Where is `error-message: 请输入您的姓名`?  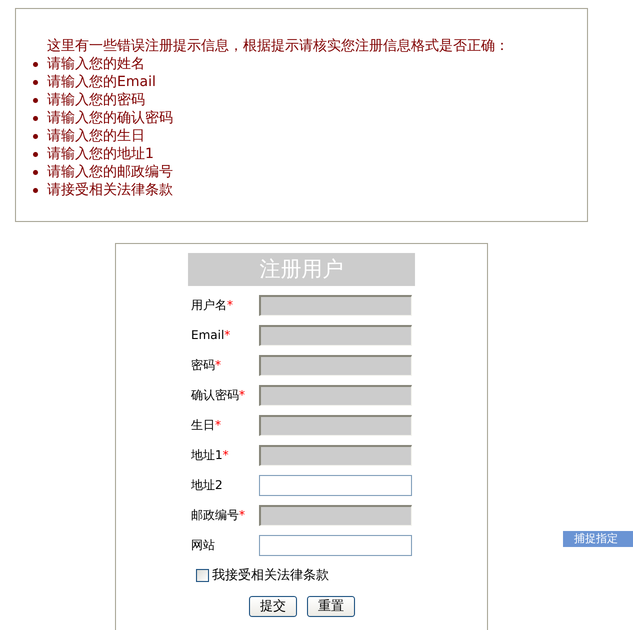 error-message: 请输入您的姓名 is located at coordinates (96, 64).